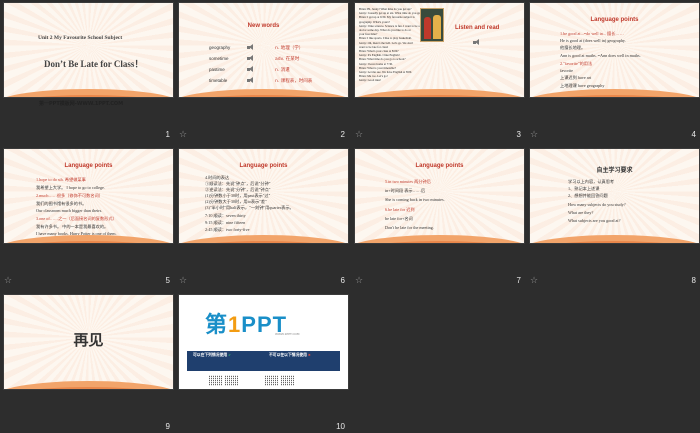  I want to click on text-line: (2)分钟数大于30时，用to表示"差", so click(236, 201).